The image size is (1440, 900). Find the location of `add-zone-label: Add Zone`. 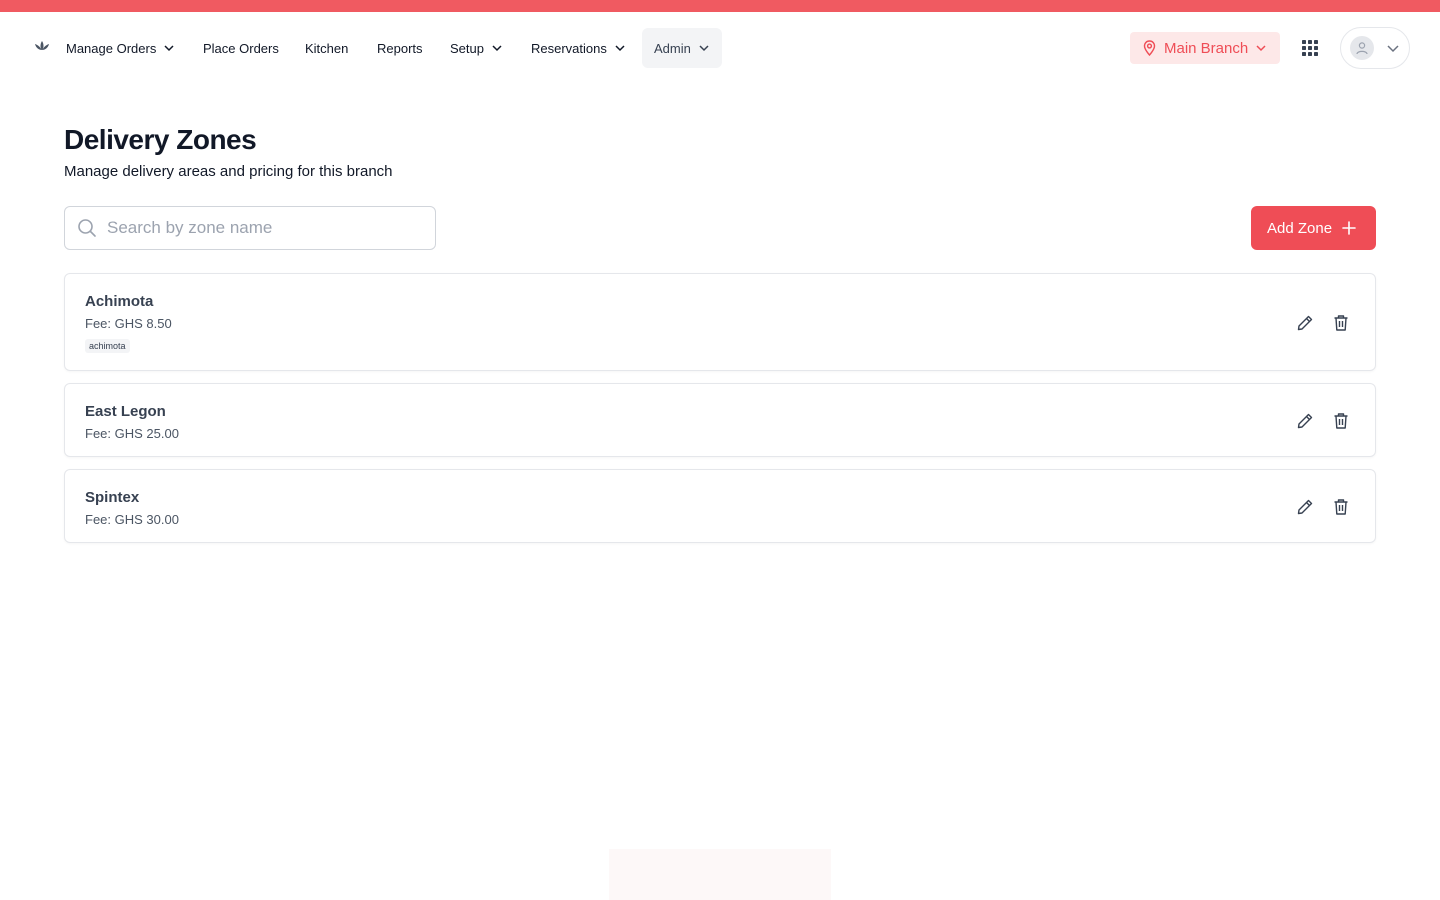

add-zone-label: Add Zone is located at coordinates (1300, 228).